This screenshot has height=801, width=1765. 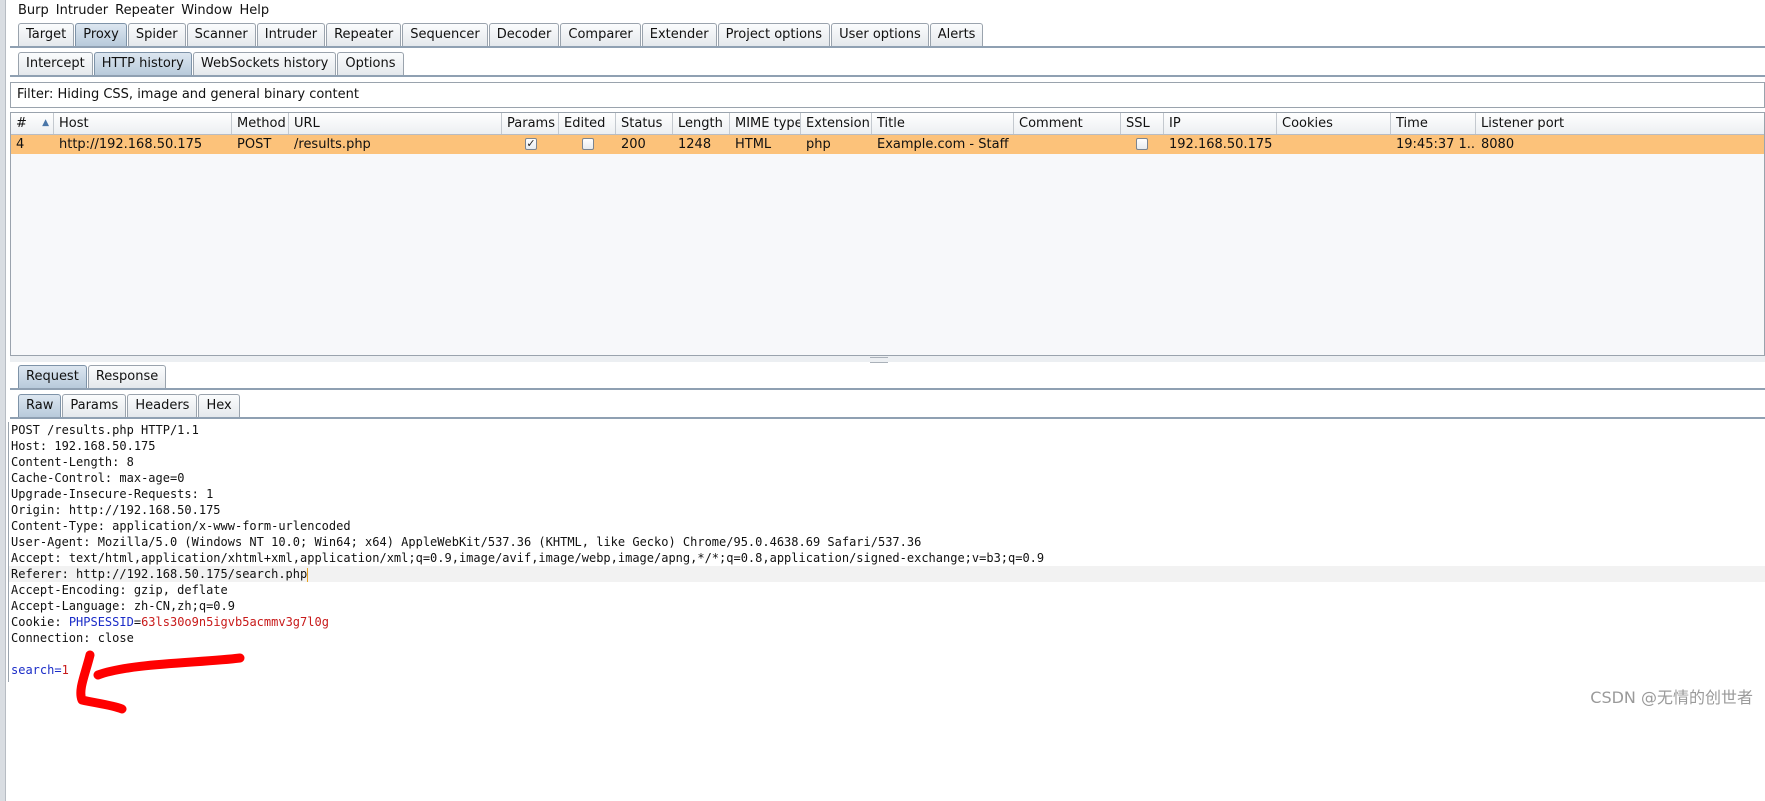 What do you see at coordinates (33, 670) in the screenshot?
I see `body-param-name: search` at bounding box center [33, 670].